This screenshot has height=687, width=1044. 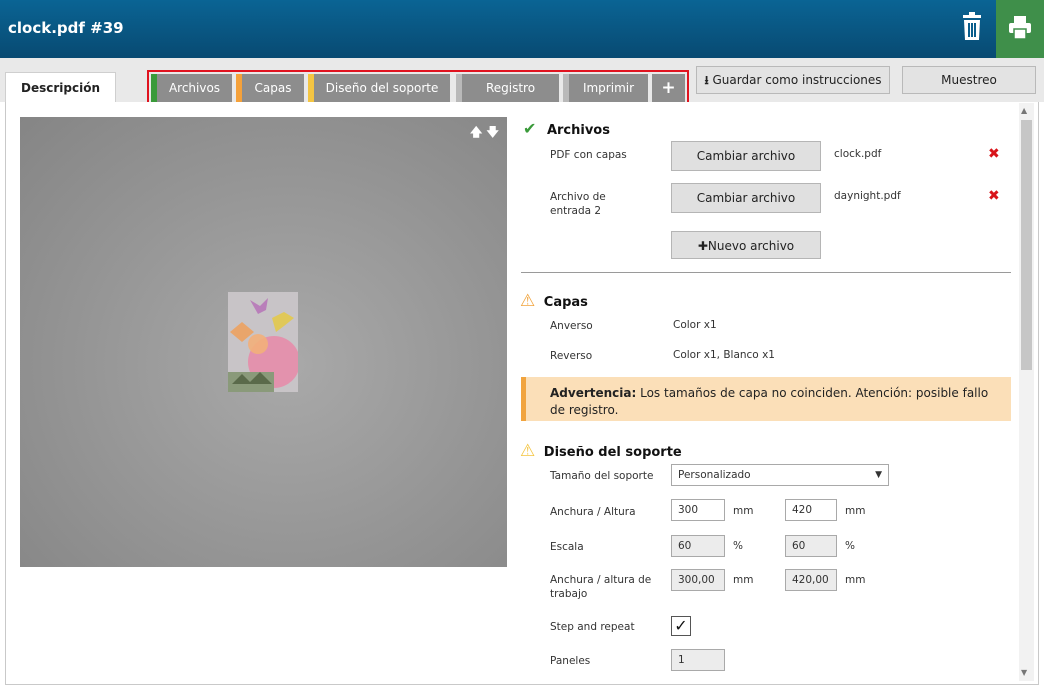 I want to click on files-section-title: Archivos, so click(x=578, y=130).